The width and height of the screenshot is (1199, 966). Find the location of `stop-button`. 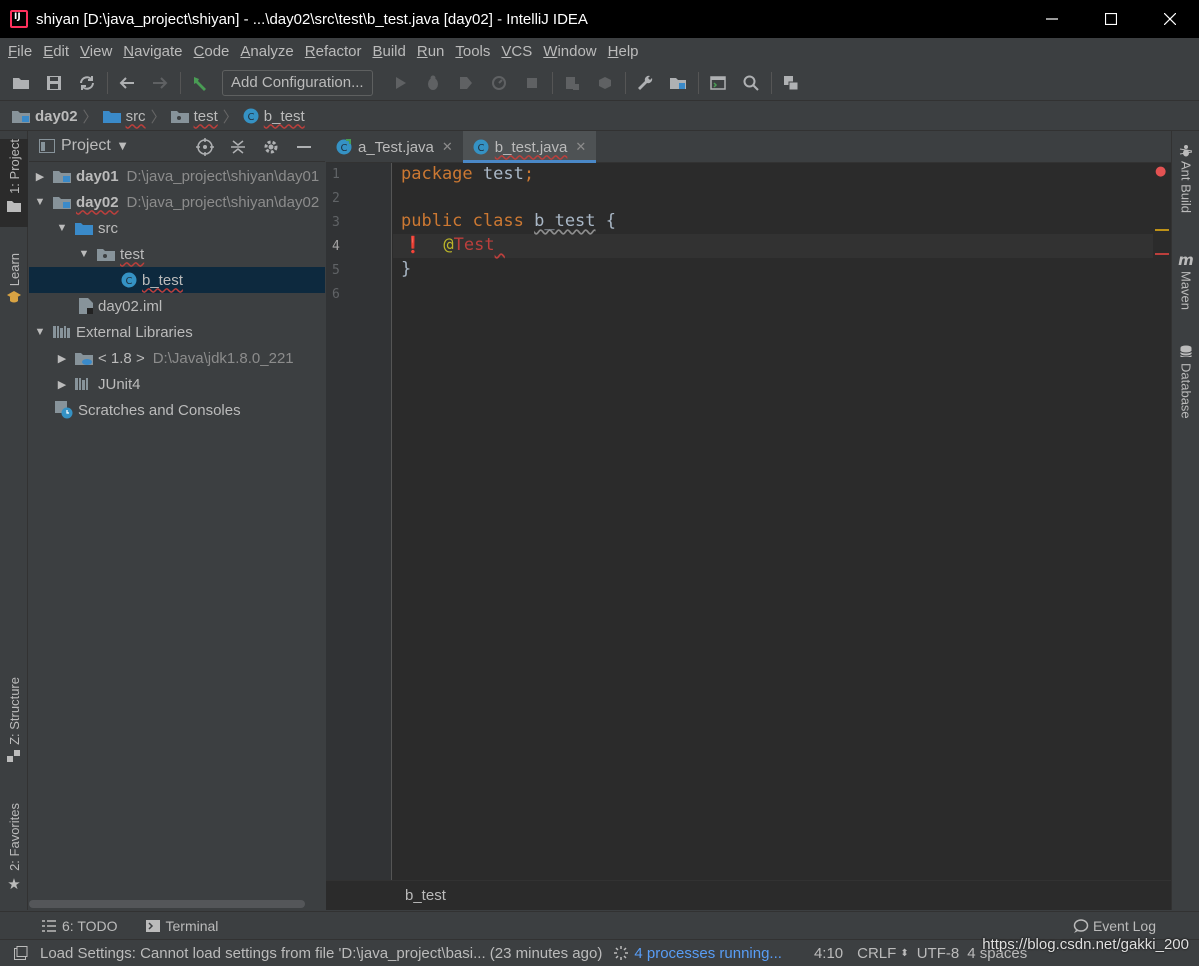

stop-button is located at coordinates (532, 83).